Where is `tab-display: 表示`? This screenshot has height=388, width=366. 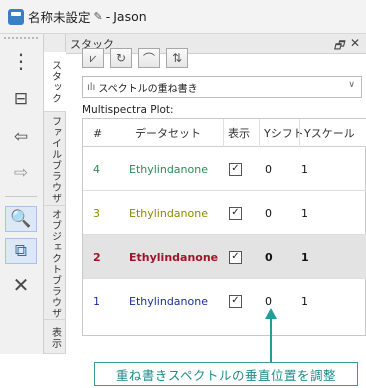
tab-display: 表示 is located at coordinates (55, 338).